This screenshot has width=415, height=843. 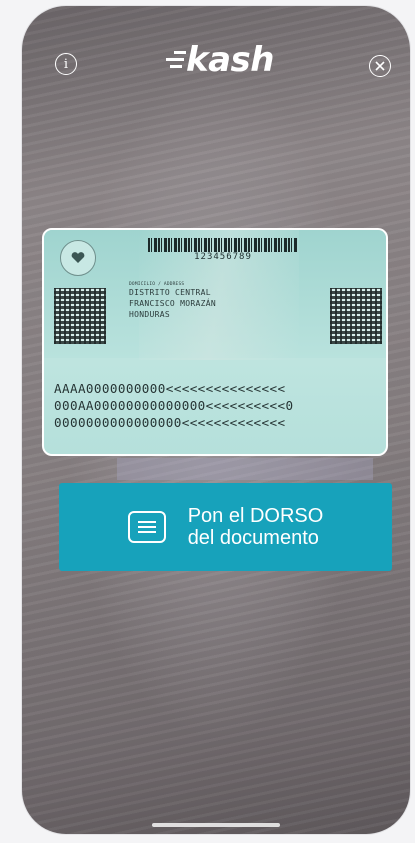 I want to click on home-indicator, so click(x=216, y=825).